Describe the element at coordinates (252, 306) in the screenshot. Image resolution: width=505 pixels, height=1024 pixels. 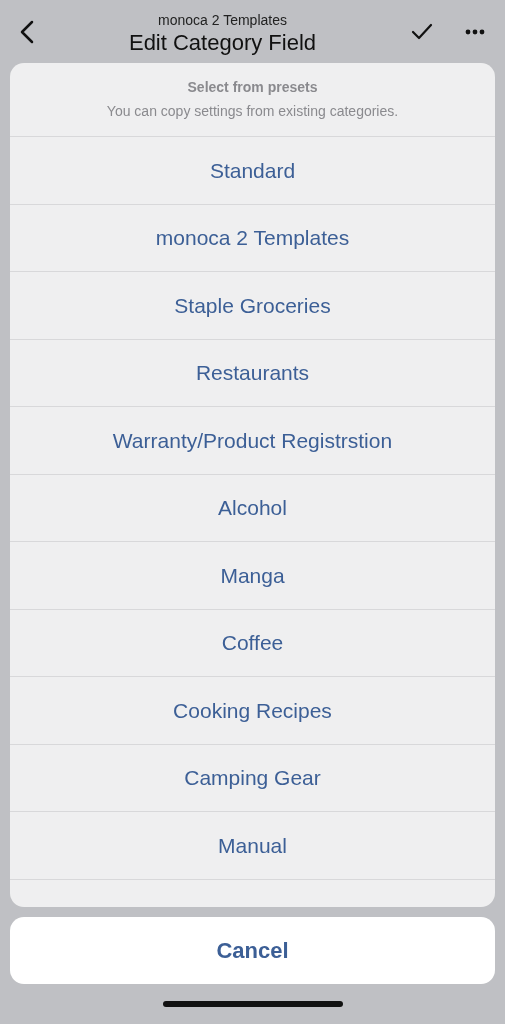
I see `preset-option: Staple Groceries` at that location.